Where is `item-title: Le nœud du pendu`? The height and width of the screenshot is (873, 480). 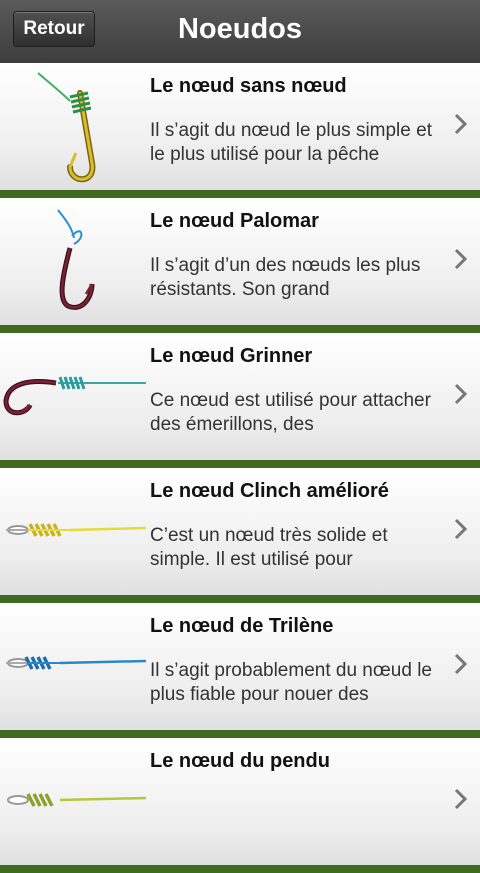
item-title: Le nœud du pendu is located at coordinates (240, 761).